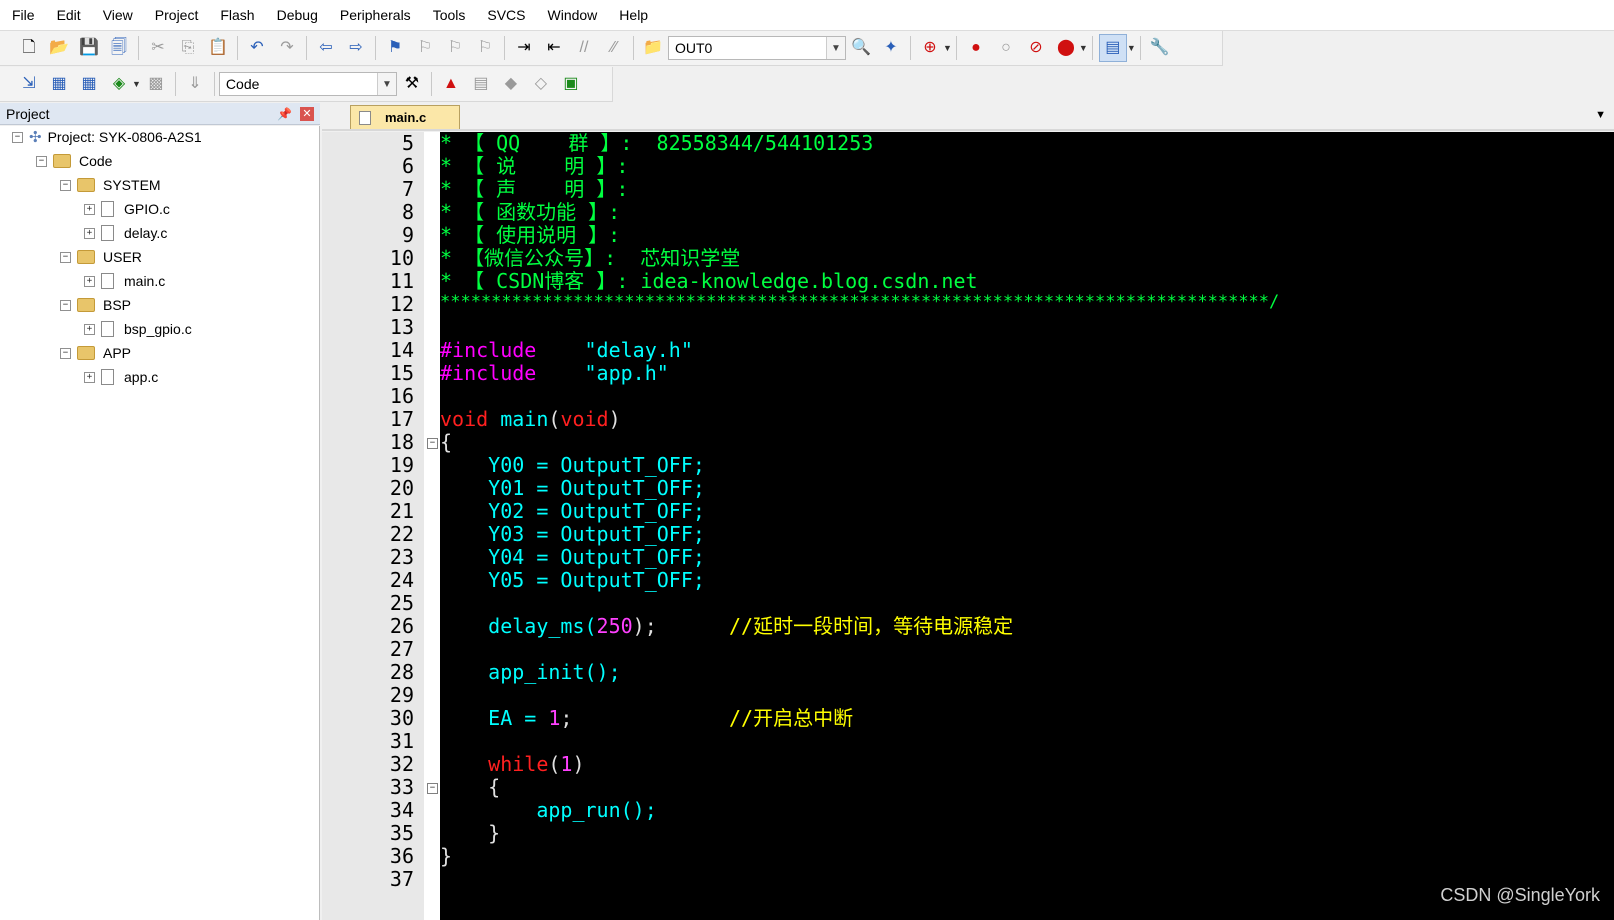  I want to click on select-device-icon: ◇, so click(541, 84).